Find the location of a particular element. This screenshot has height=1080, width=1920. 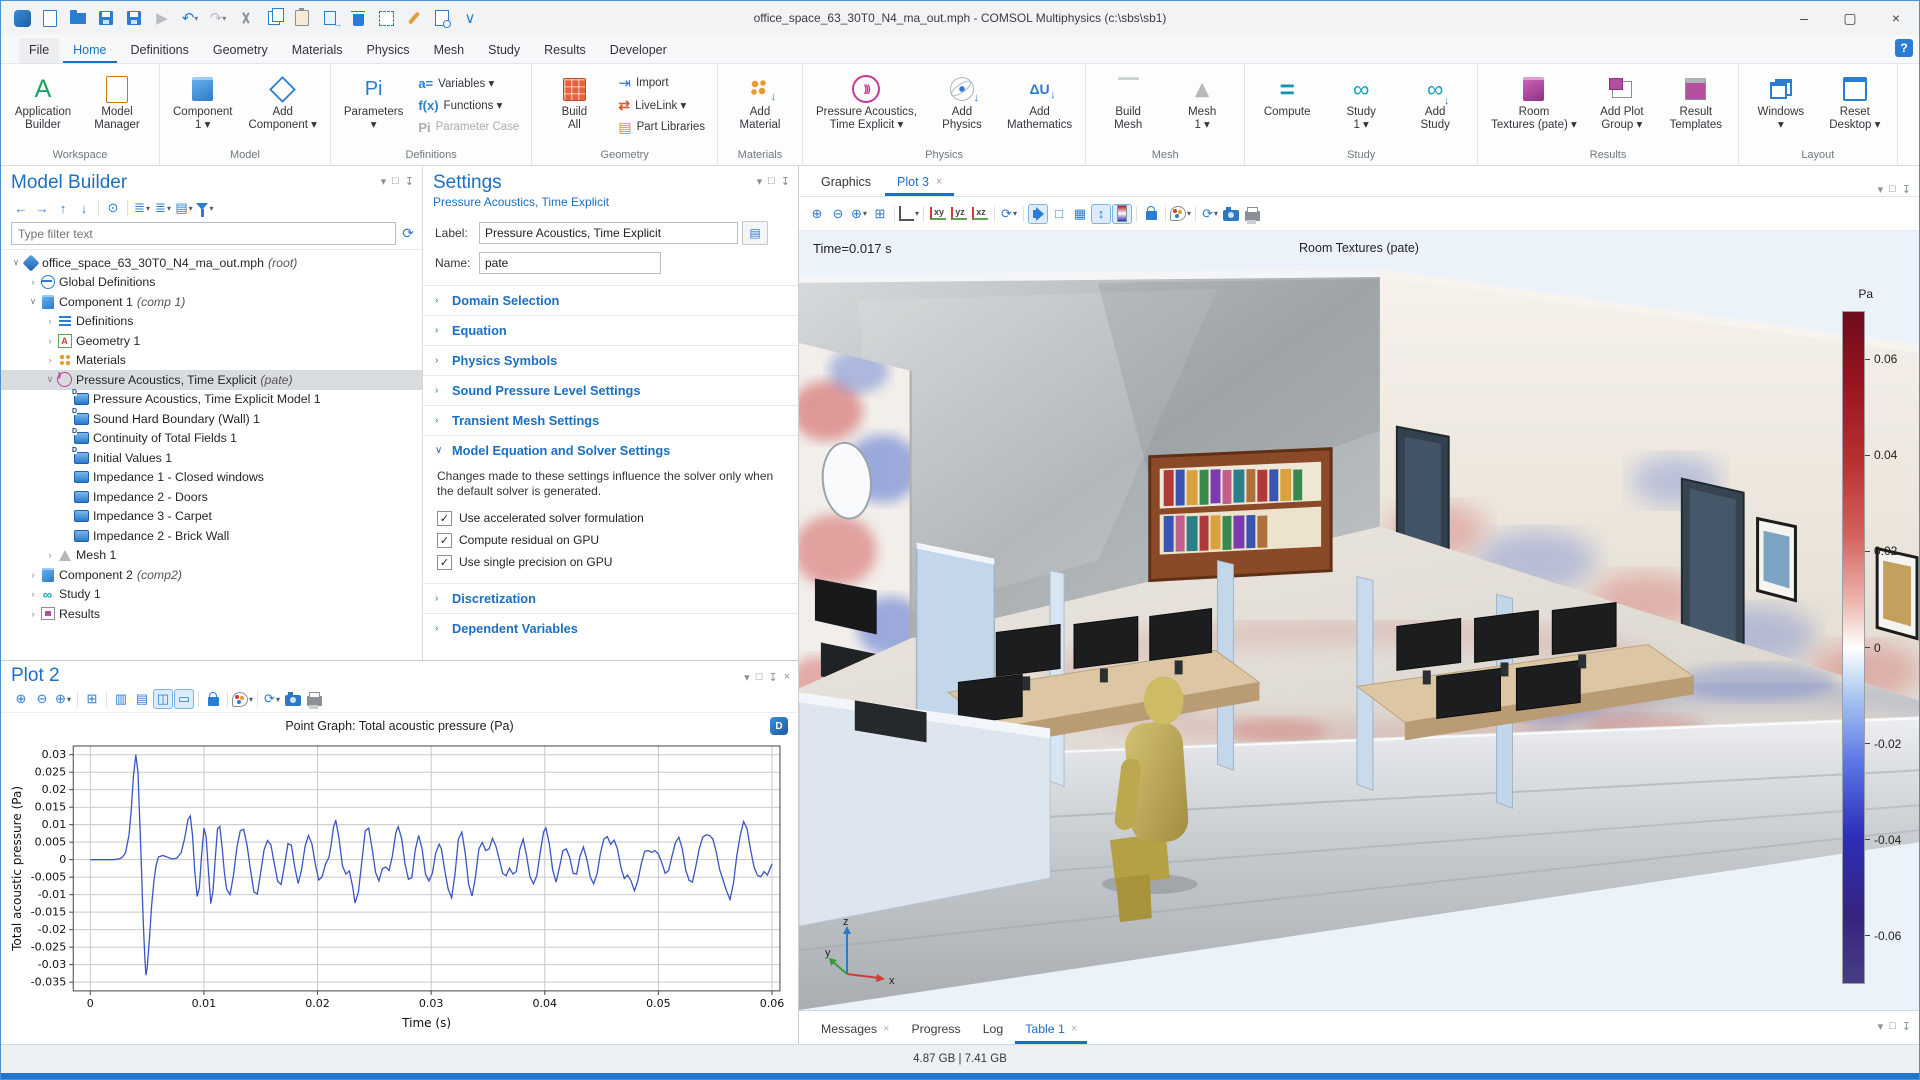

rename-label-icon: ▤ is located at coordinates (755, 233).